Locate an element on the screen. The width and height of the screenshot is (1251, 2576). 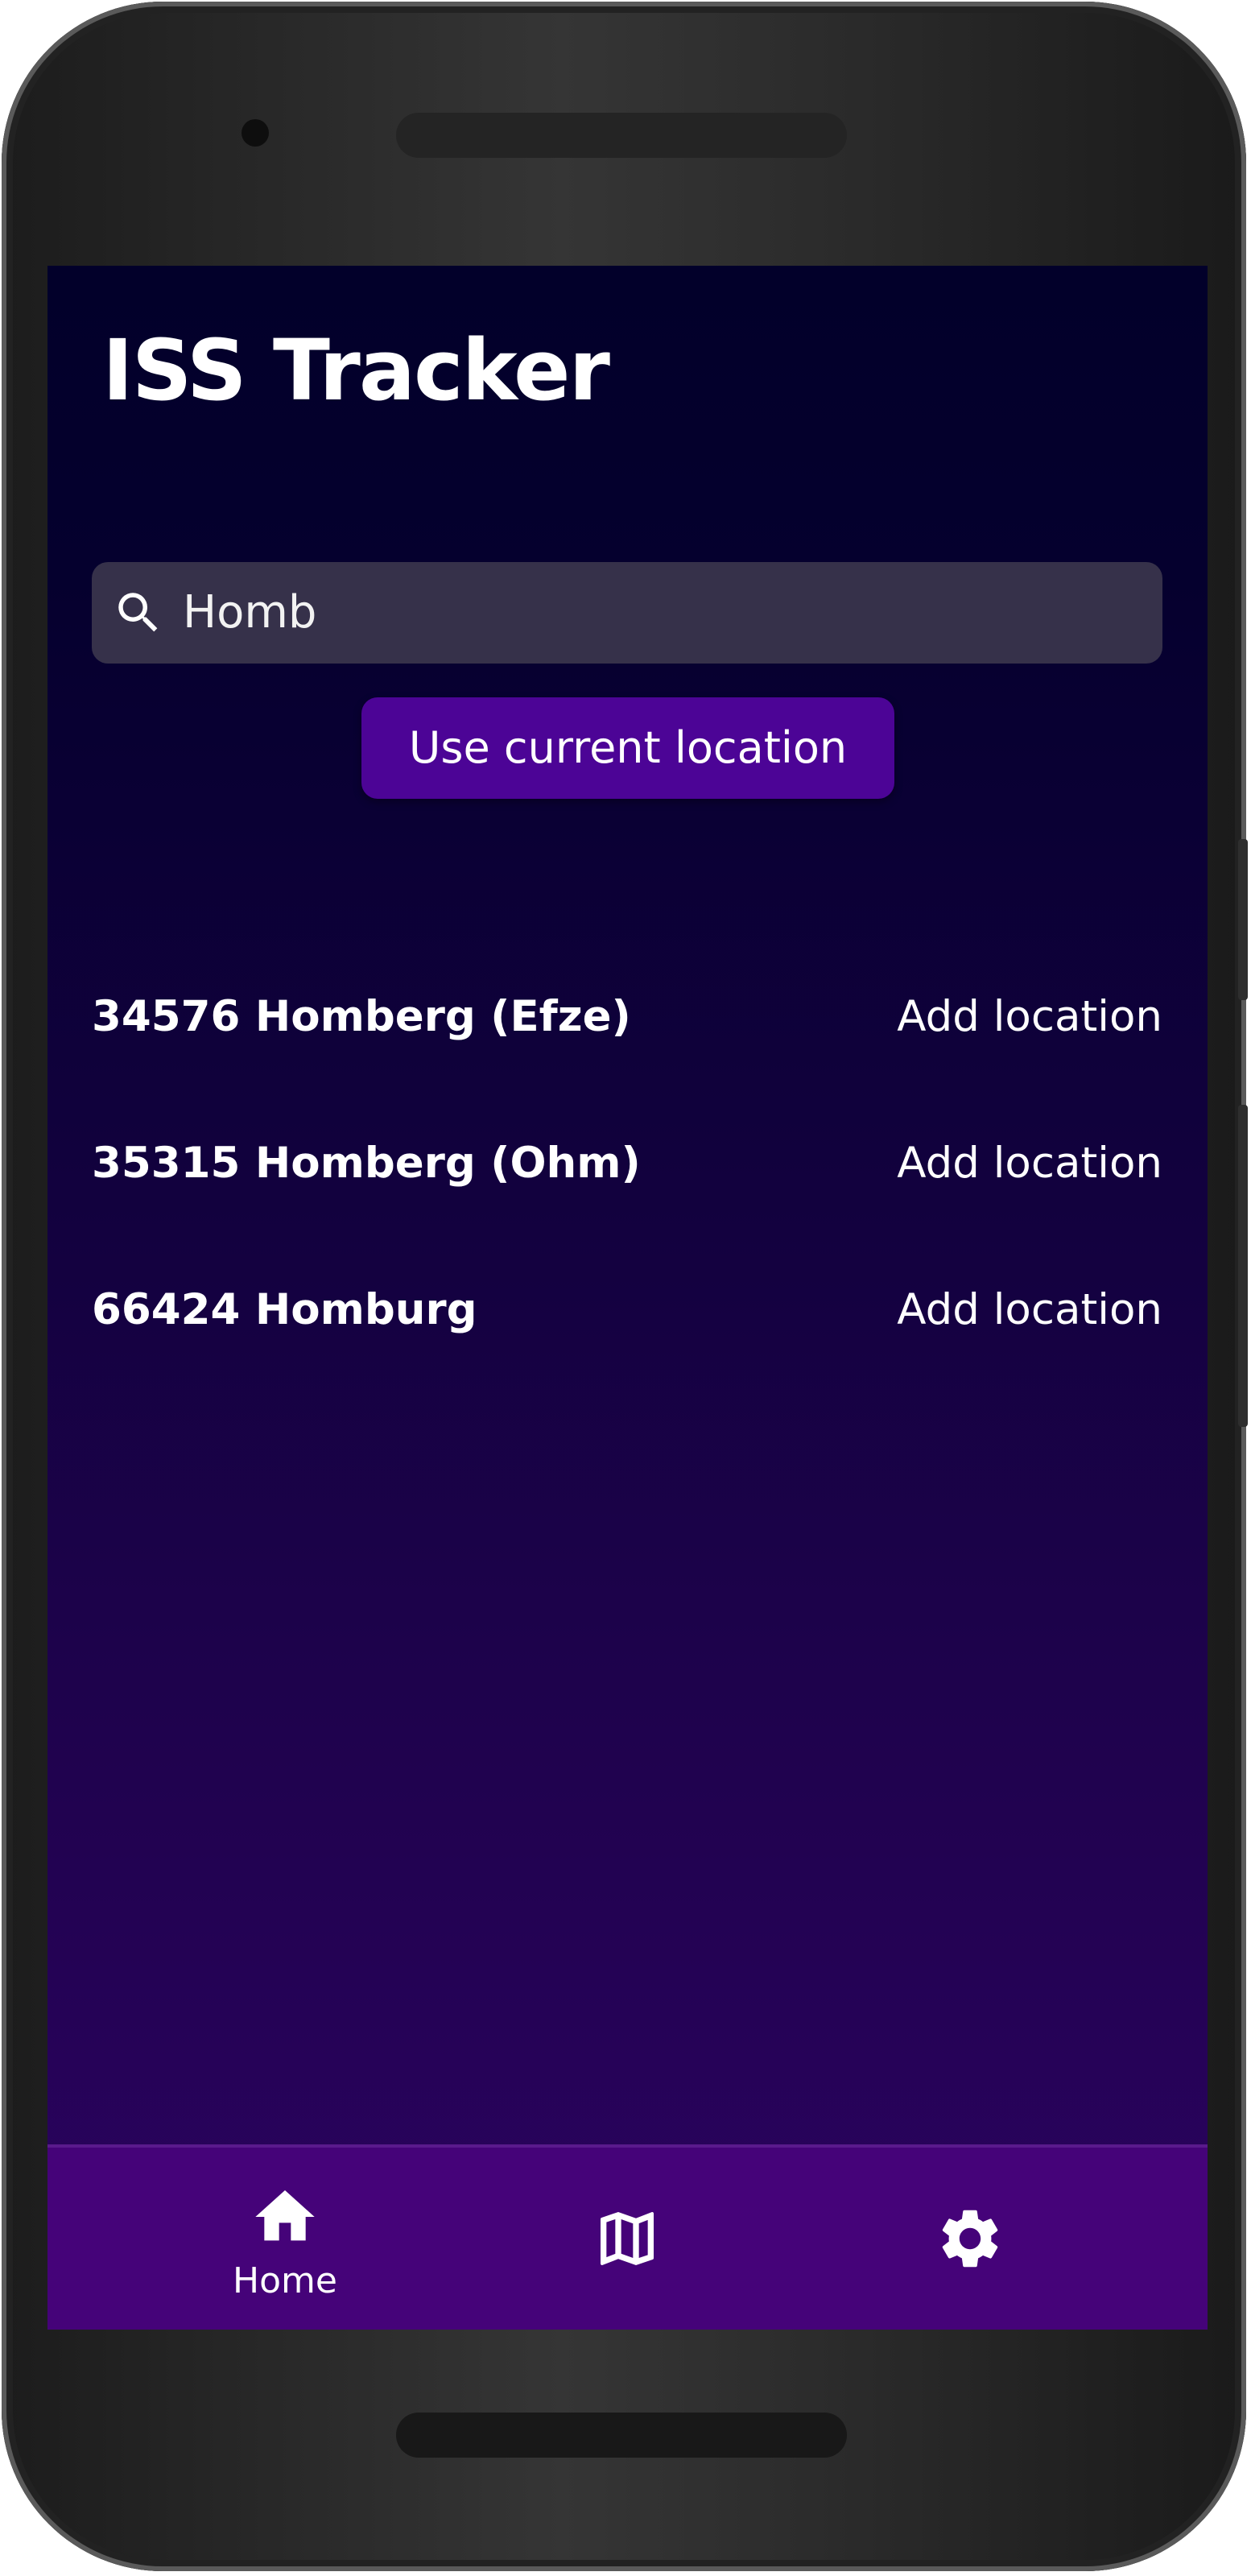
location-name: 66424 Homburg is located at coordinates (284, 1309).